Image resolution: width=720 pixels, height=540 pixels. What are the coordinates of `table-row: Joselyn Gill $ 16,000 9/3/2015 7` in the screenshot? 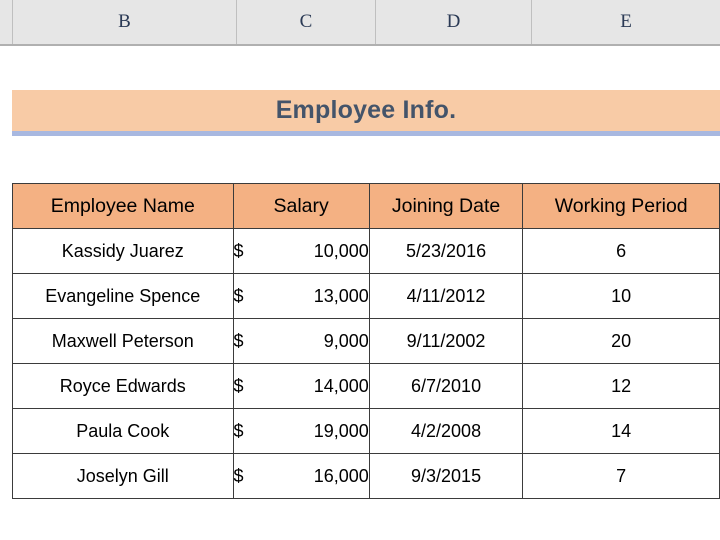 It's located at (366, 476).